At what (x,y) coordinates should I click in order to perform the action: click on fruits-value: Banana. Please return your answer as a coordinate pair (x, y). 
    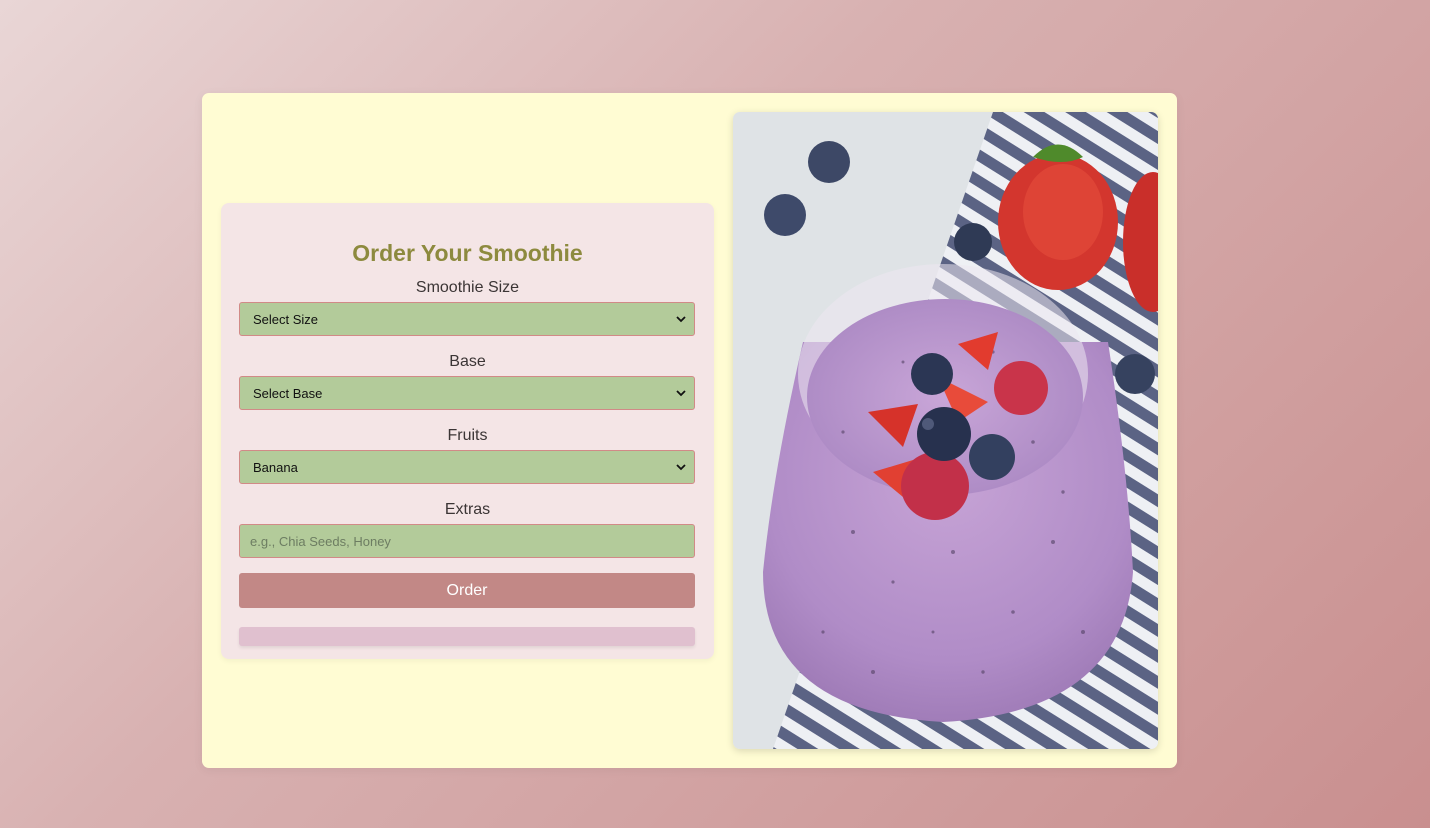
    Looking at the image, I should click on (275, 467).